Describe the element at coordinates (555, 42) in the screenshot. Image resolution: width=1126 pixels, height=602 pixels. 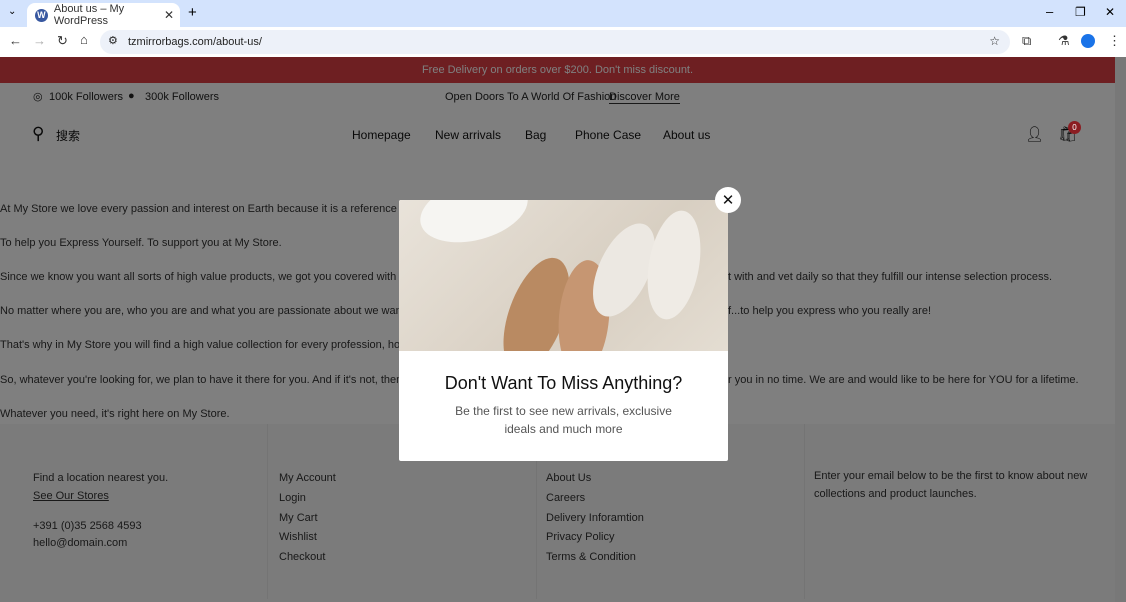
I see `url-field: ⚙ tzmirrorbags.com/about-us/ ☆` at that location.